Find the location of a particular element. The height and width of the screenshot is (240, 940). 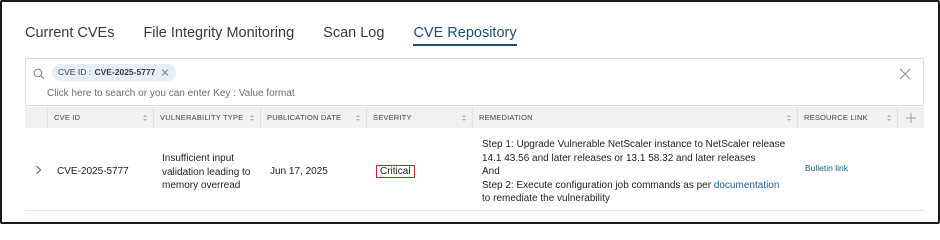

close-icon is located at coordinates (905, 74).